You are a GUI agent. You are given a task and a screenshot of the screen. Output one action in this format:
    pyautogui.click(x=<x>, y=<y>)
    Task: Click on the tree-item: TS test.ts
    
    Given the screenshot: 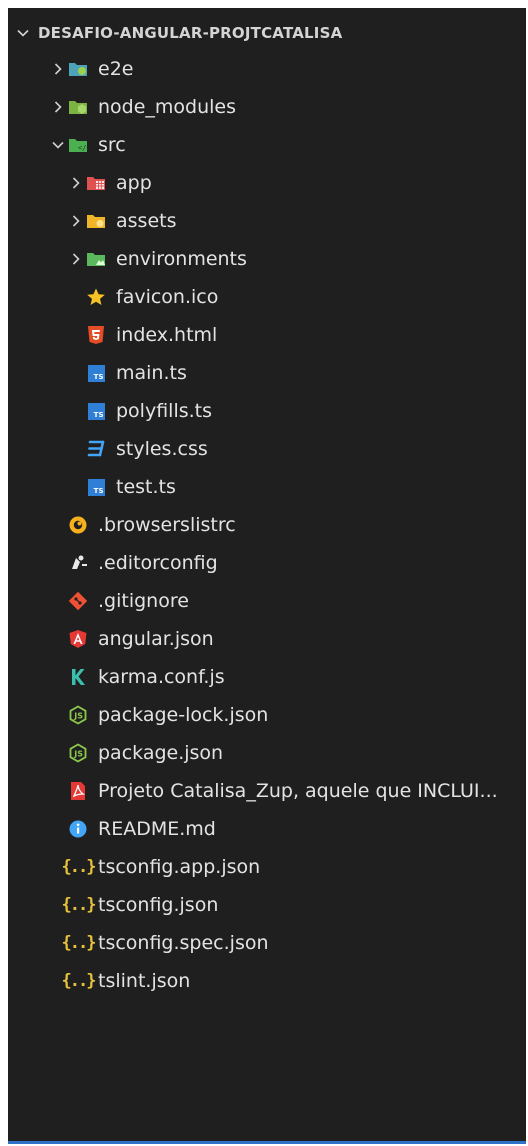 What is the action you would take?
    pyautogui.click(x=267, y=487)
    